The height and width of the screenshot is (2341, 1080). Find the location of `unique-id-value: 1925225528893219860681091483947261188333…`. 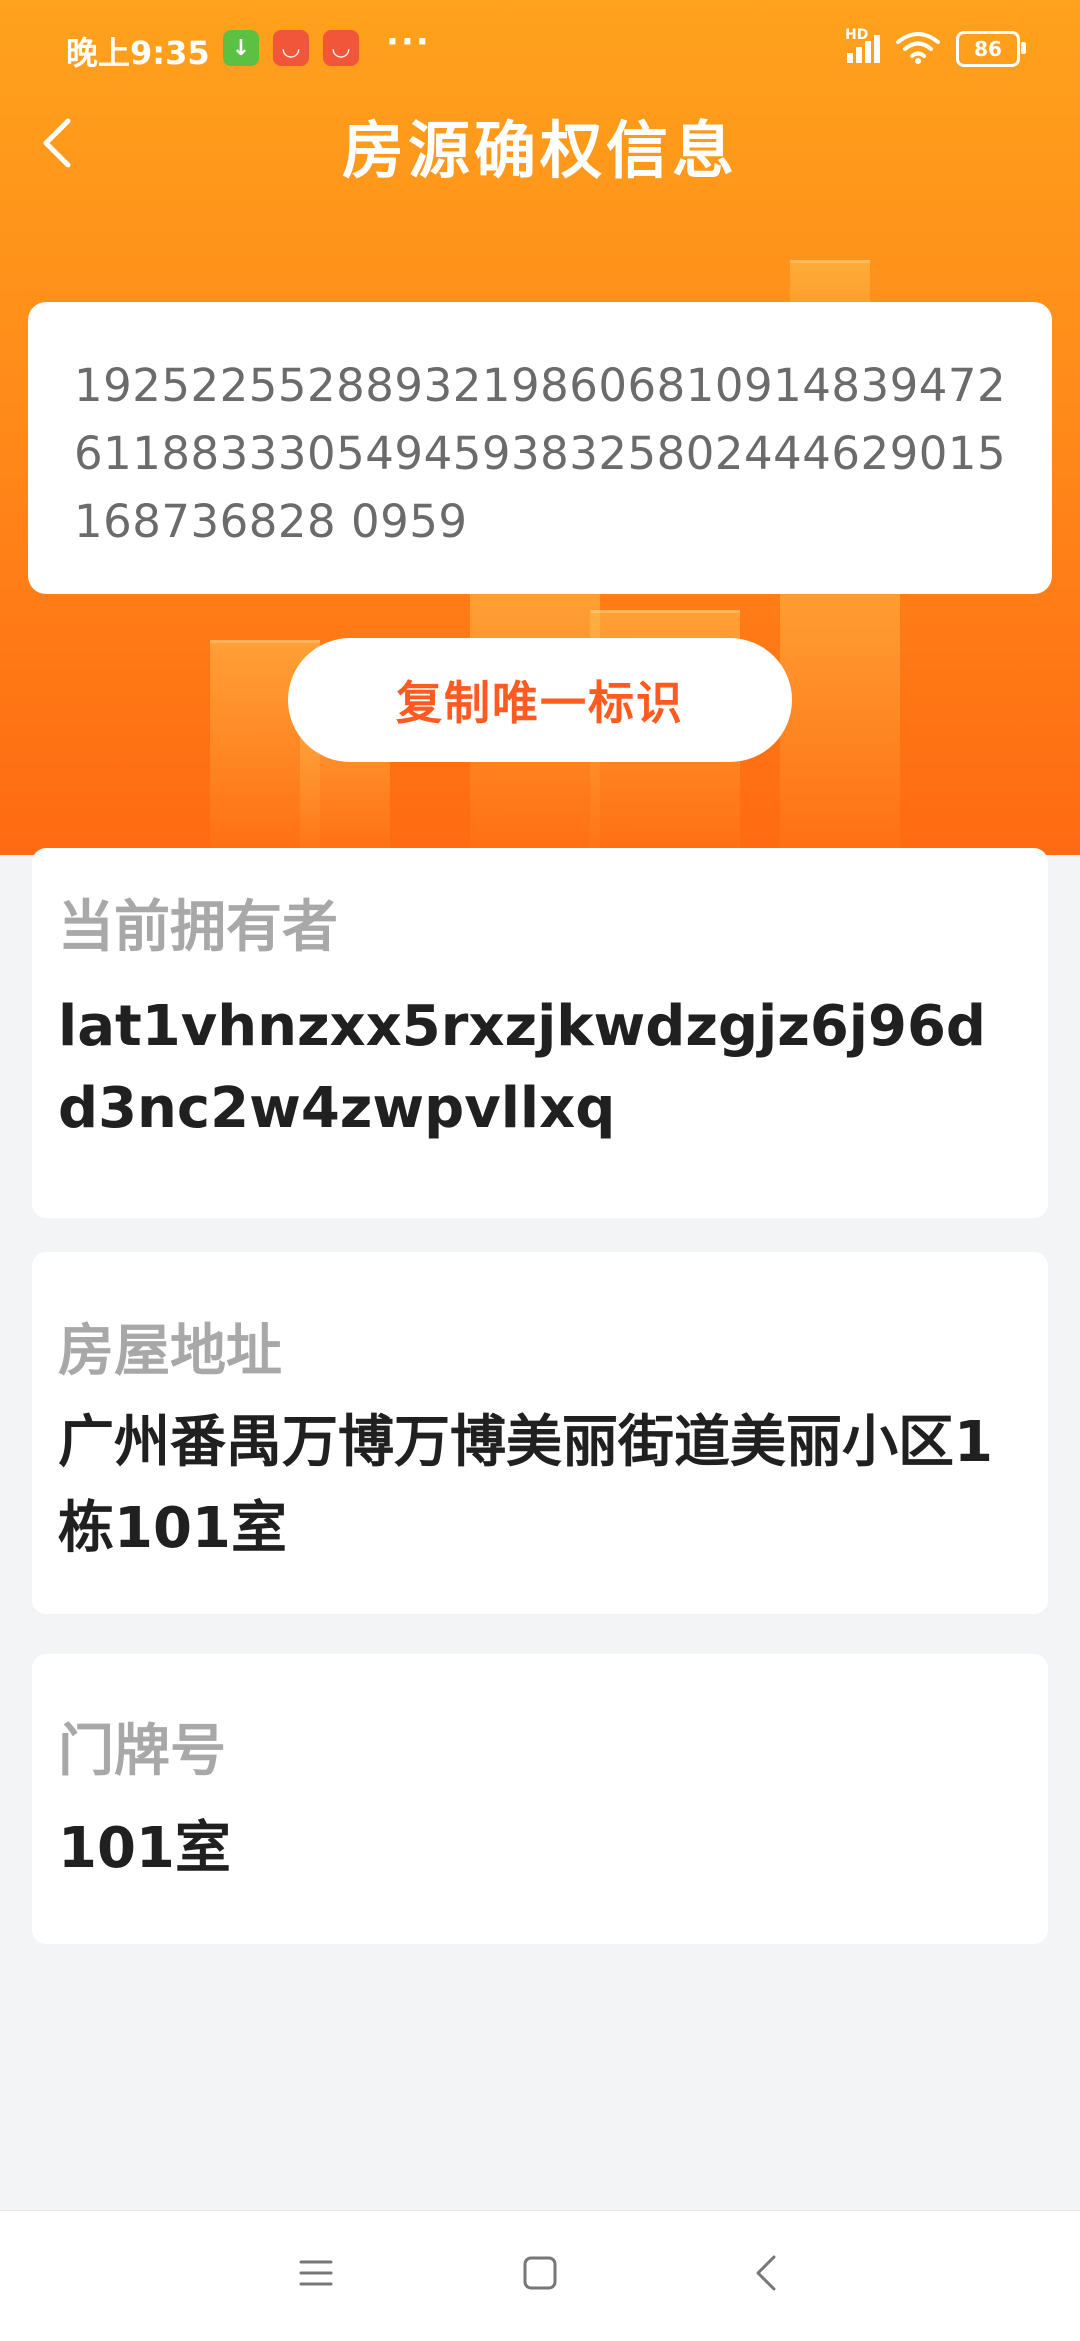

unique-id-value: 1925225528893219860681091483947261188333… is located at coordinates (540, 453).